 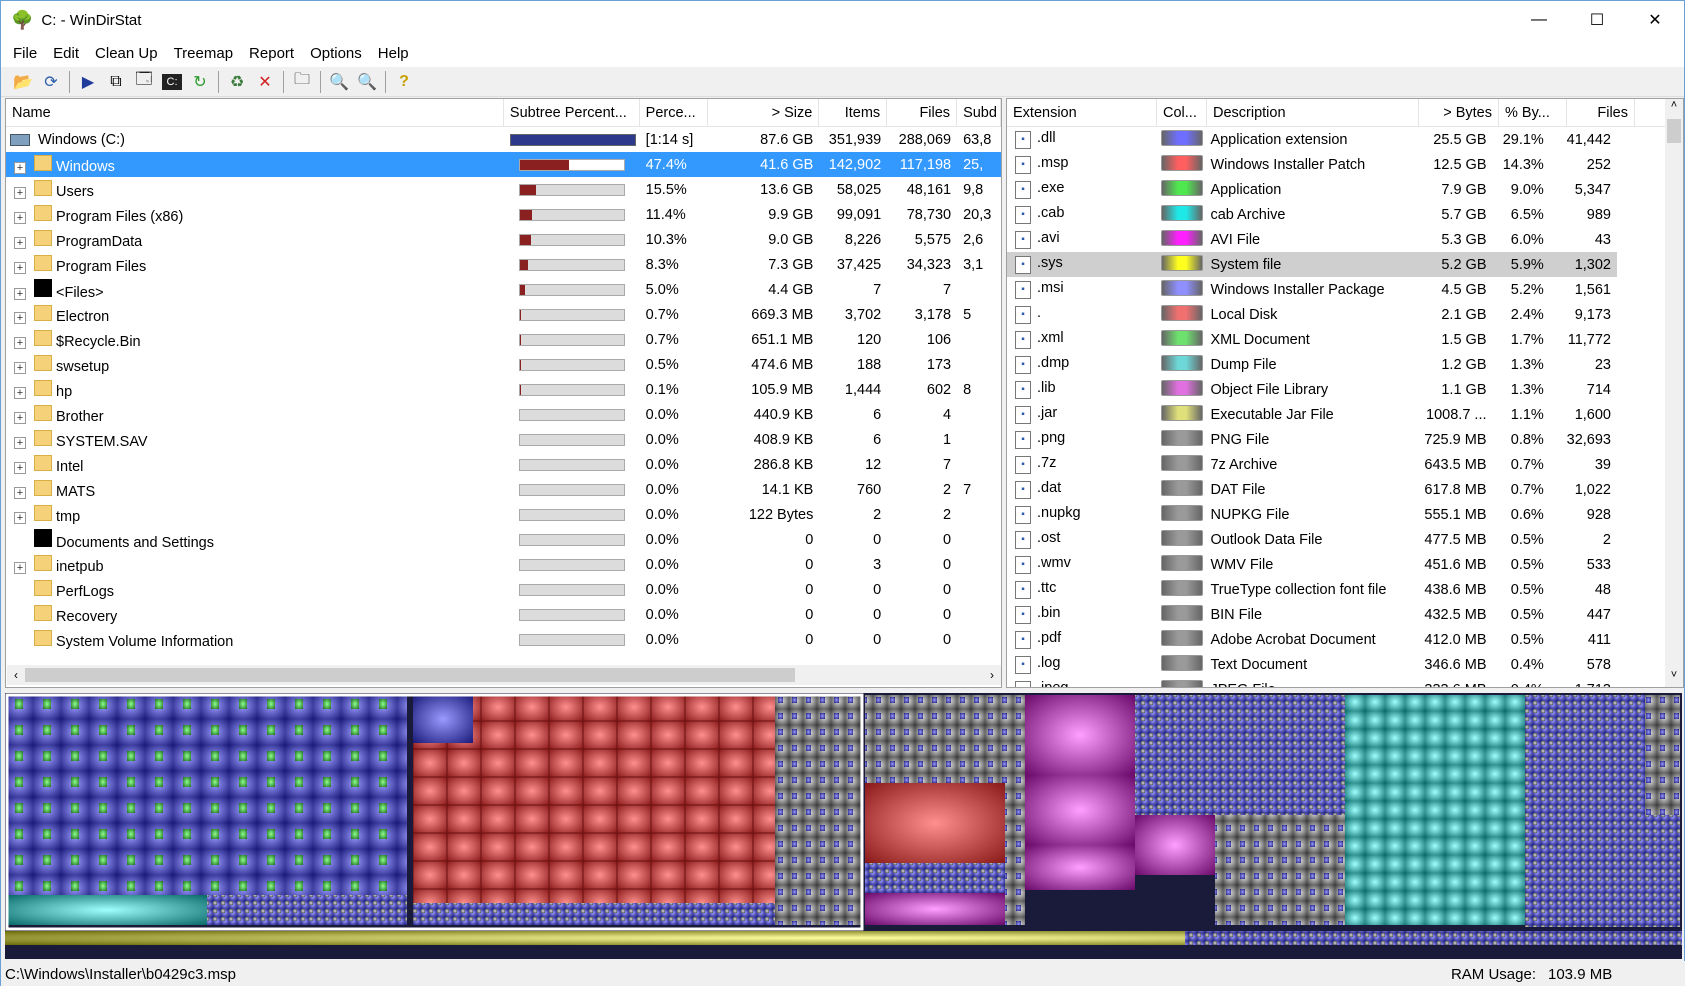 I want to click on extension-row: ▪ .nupkg NUPKG File 555.1 MB 0.6% 928, so click(x=1312, y=514).